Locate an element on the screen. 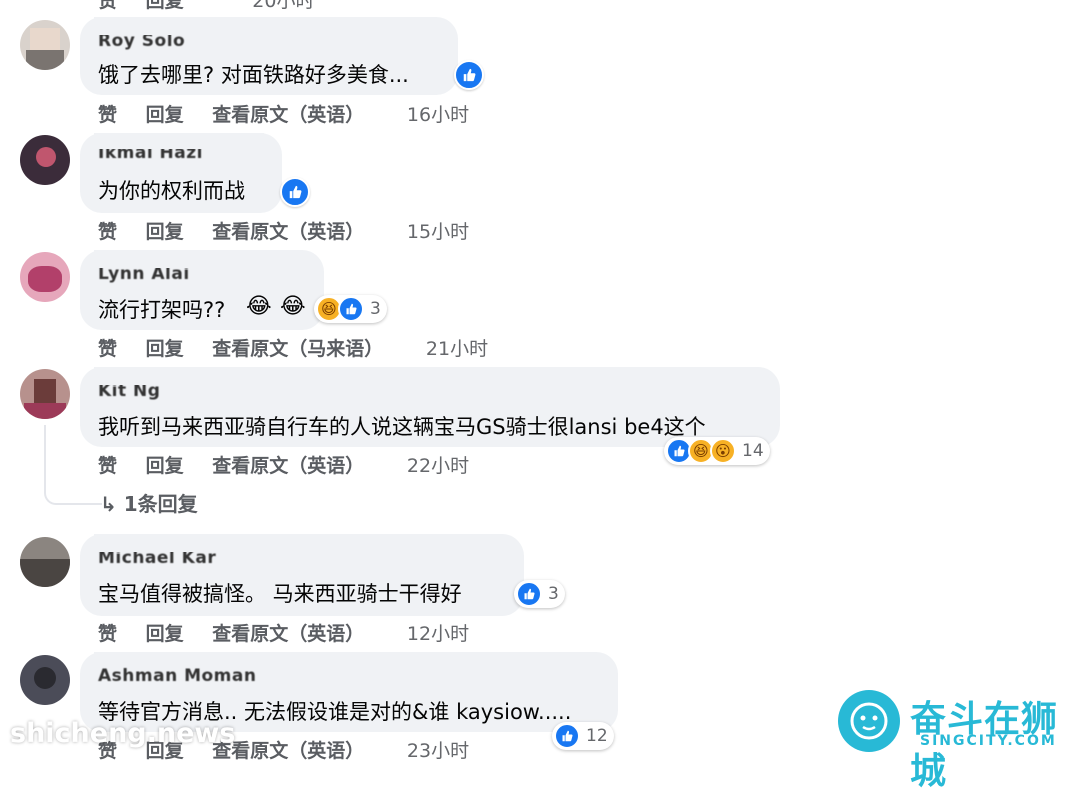  translate-link: 查看原文（马来语） is located at coordinates (297, 349).